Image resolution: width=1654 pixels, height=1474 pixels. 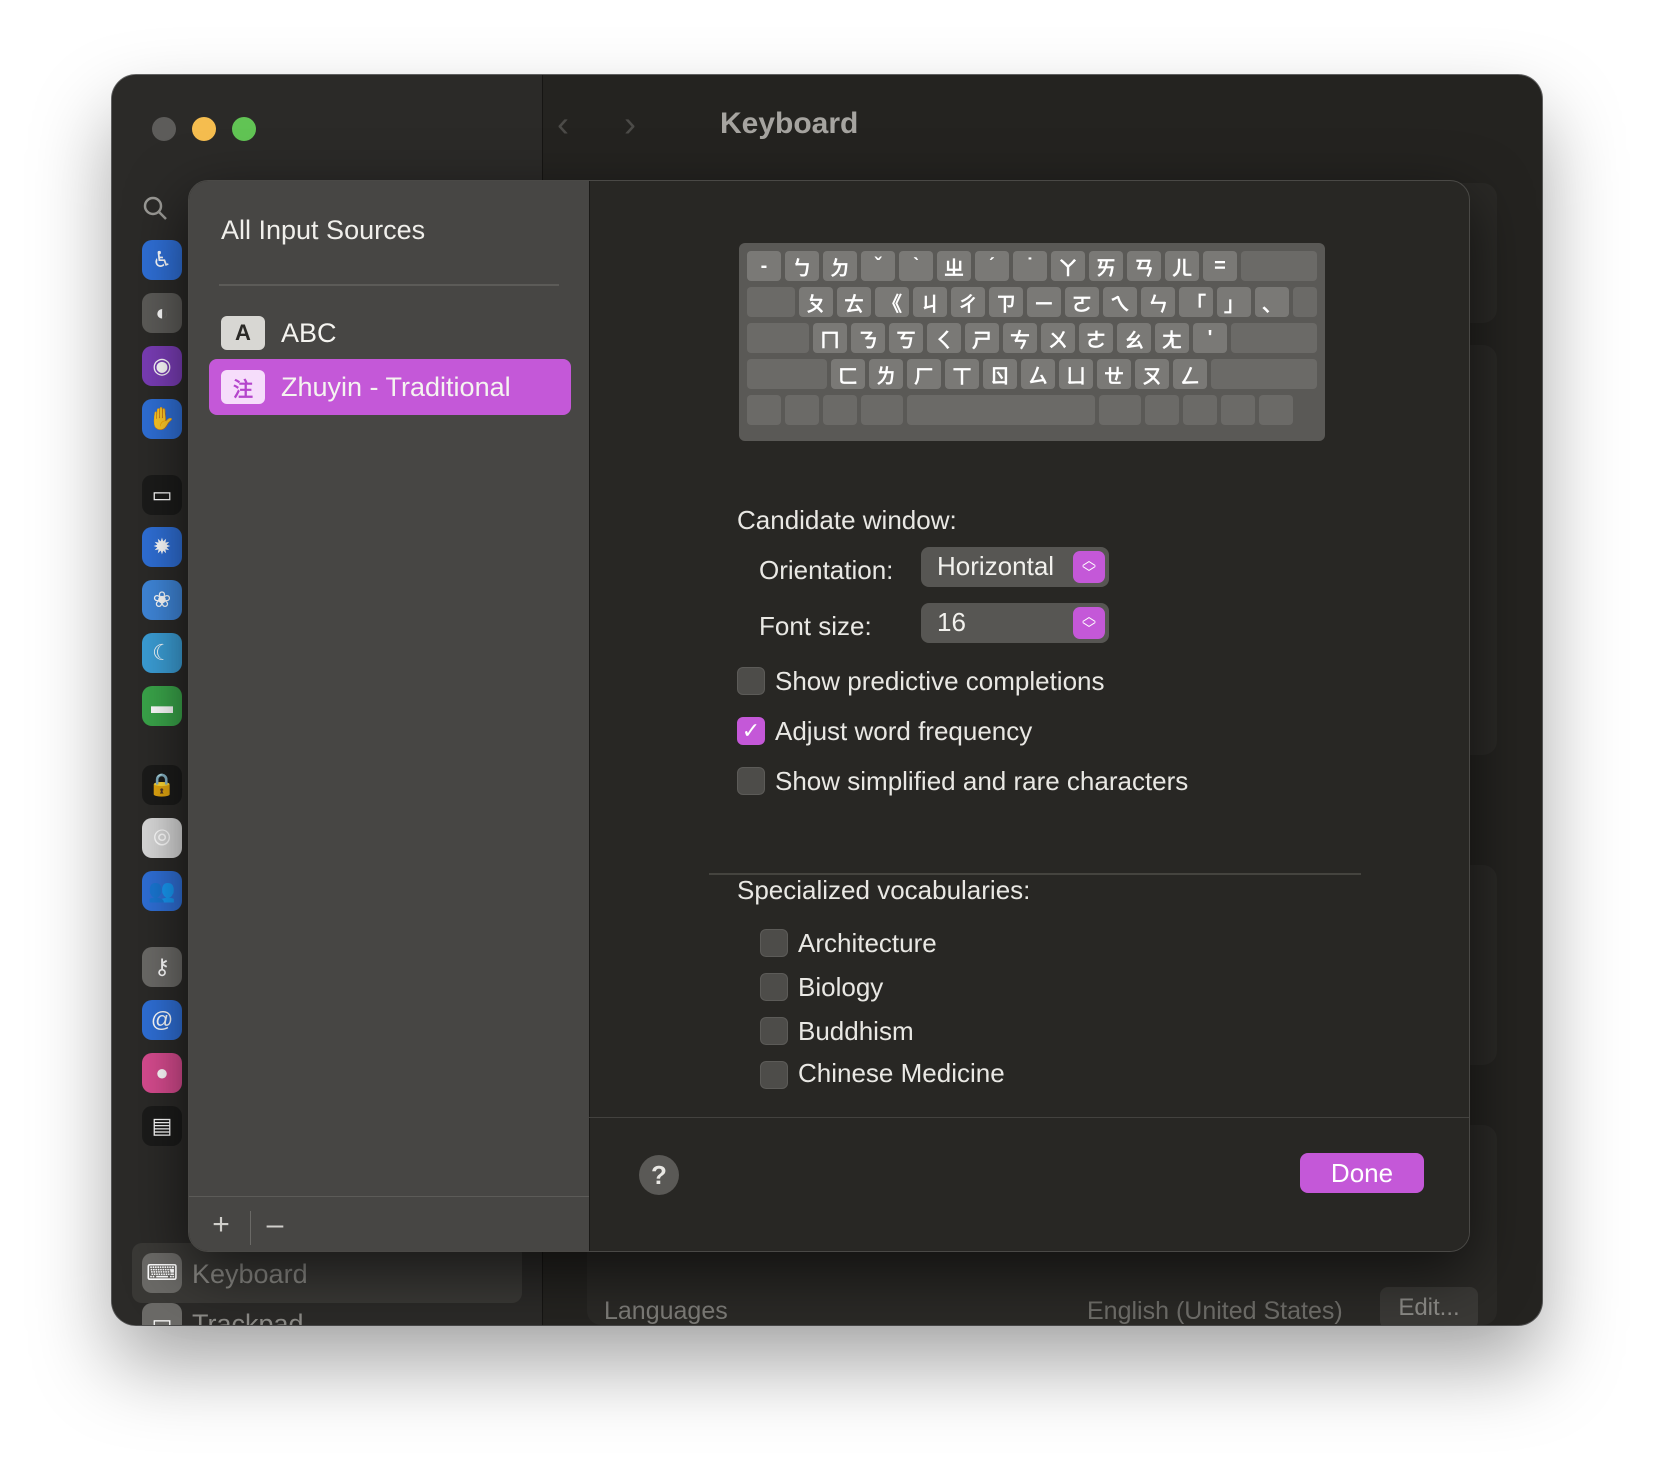 I want to click on wallet-icon: ▤, so click(x=162, y=1126).